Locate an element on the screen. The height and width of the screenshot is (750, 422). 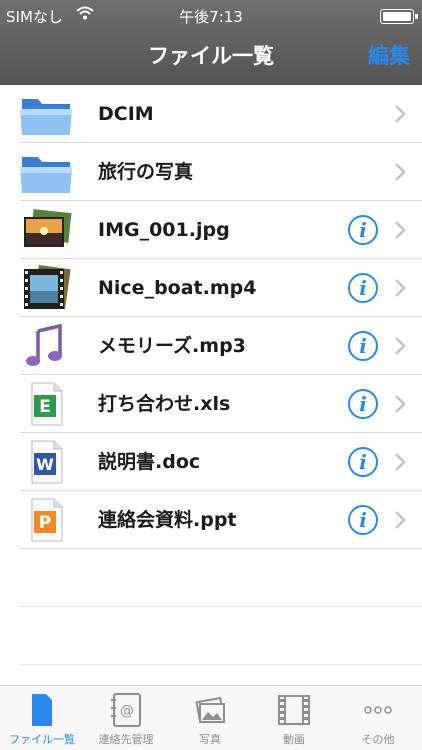
edit-button: 編集 is located at coordinates (389, 55).